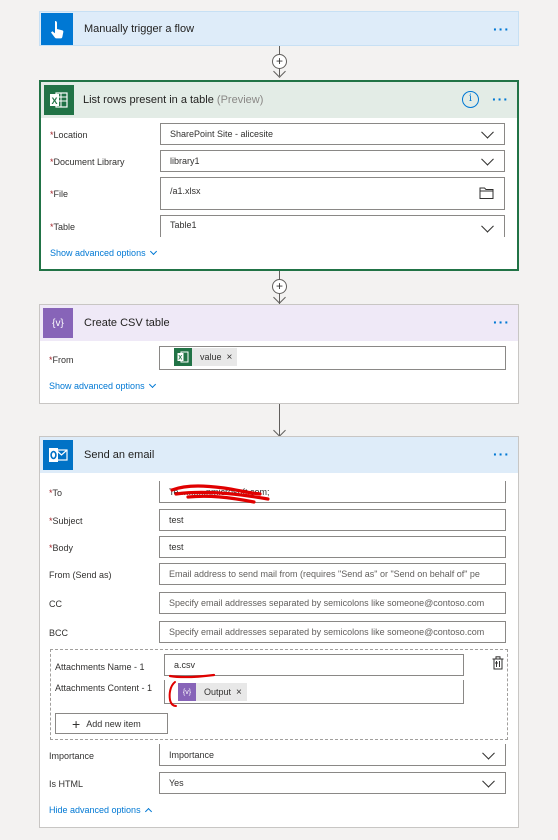 The image size is (558, 840). Describe the element at coordinates (139, 29) in the screenshot. I see `trigger-title: Manually trigger a flow` at that location.